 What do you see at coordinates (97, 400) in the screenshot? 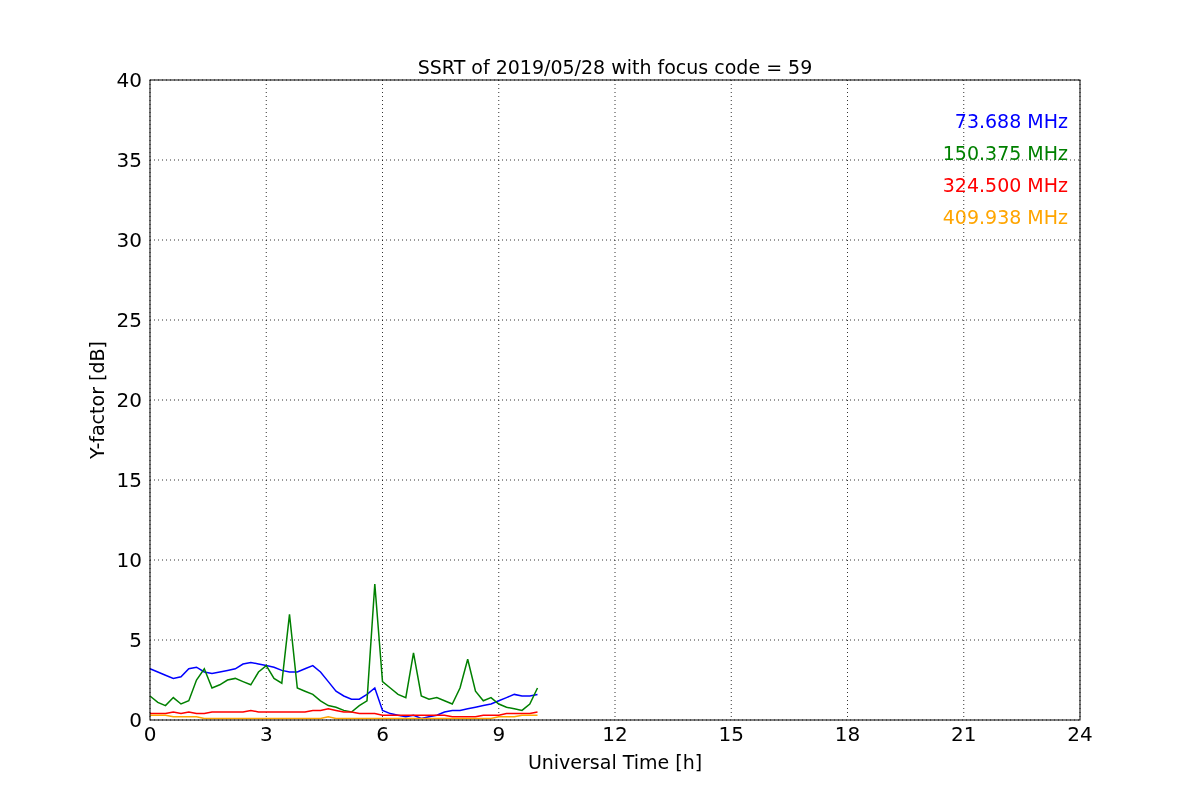
I see `y-axis-label: Y-factor [dB]` at bounding box center [97, 400].